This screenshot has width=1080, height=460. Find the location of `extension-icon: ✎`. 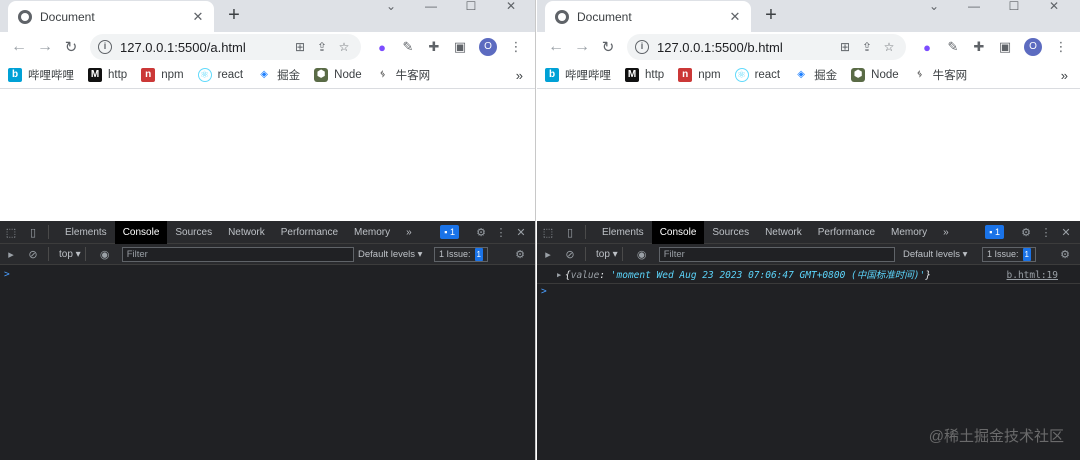

extension-icon: ✎ is located at coordinates (408, 47).